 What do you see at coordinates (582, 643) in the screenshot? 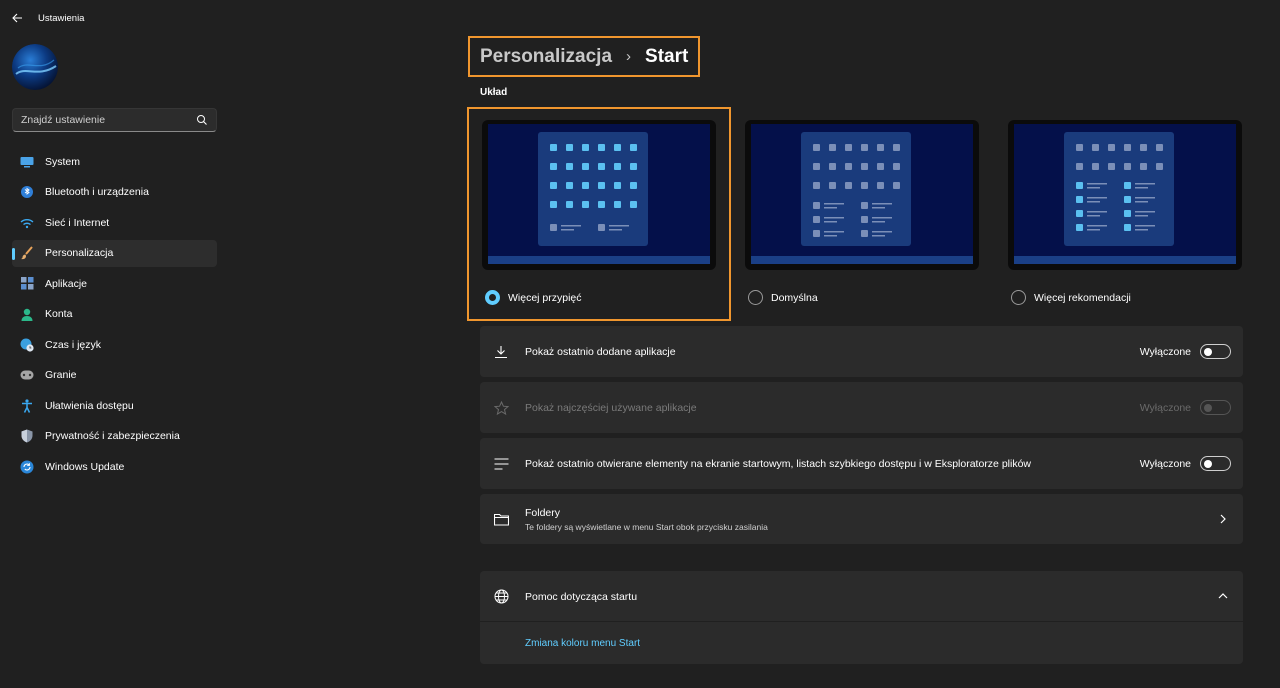
I see `change-start-color-link: Zmiana koloru menu Start` at bounding box center [582, 643].